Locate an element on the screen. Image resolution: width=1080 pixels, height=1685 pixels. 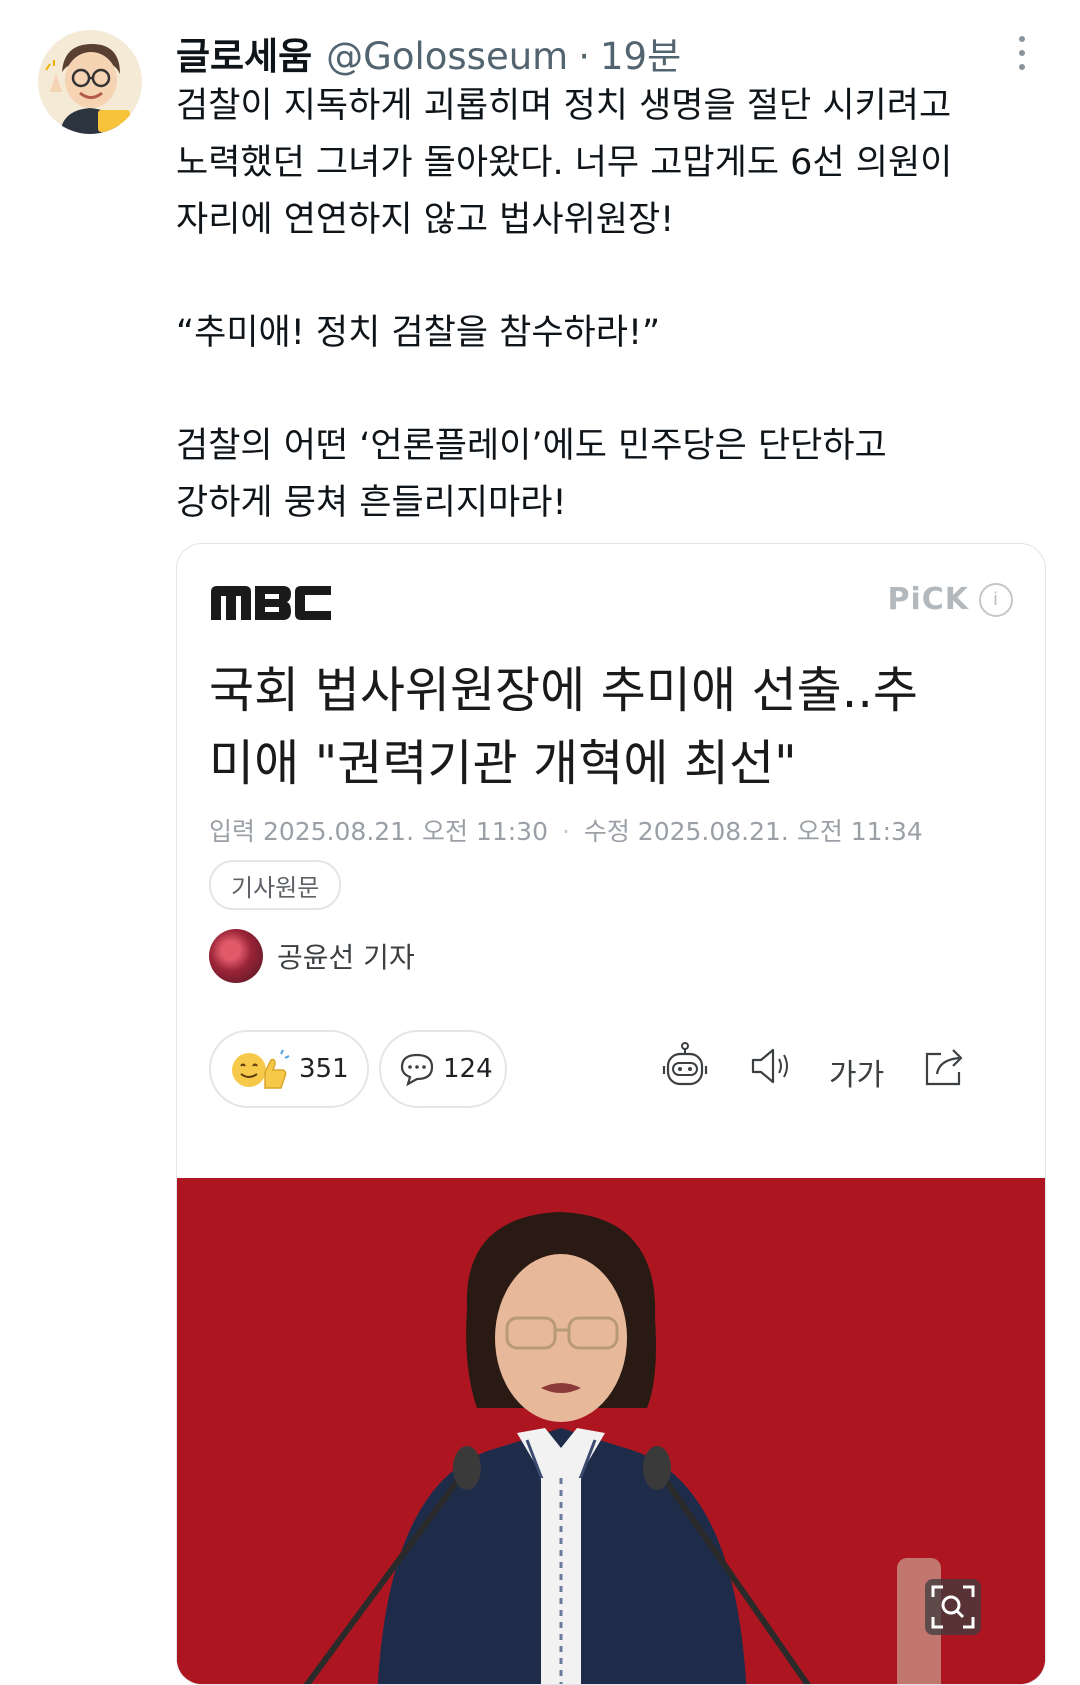
zoom-search-icon is located at coordinates (953, 1607).